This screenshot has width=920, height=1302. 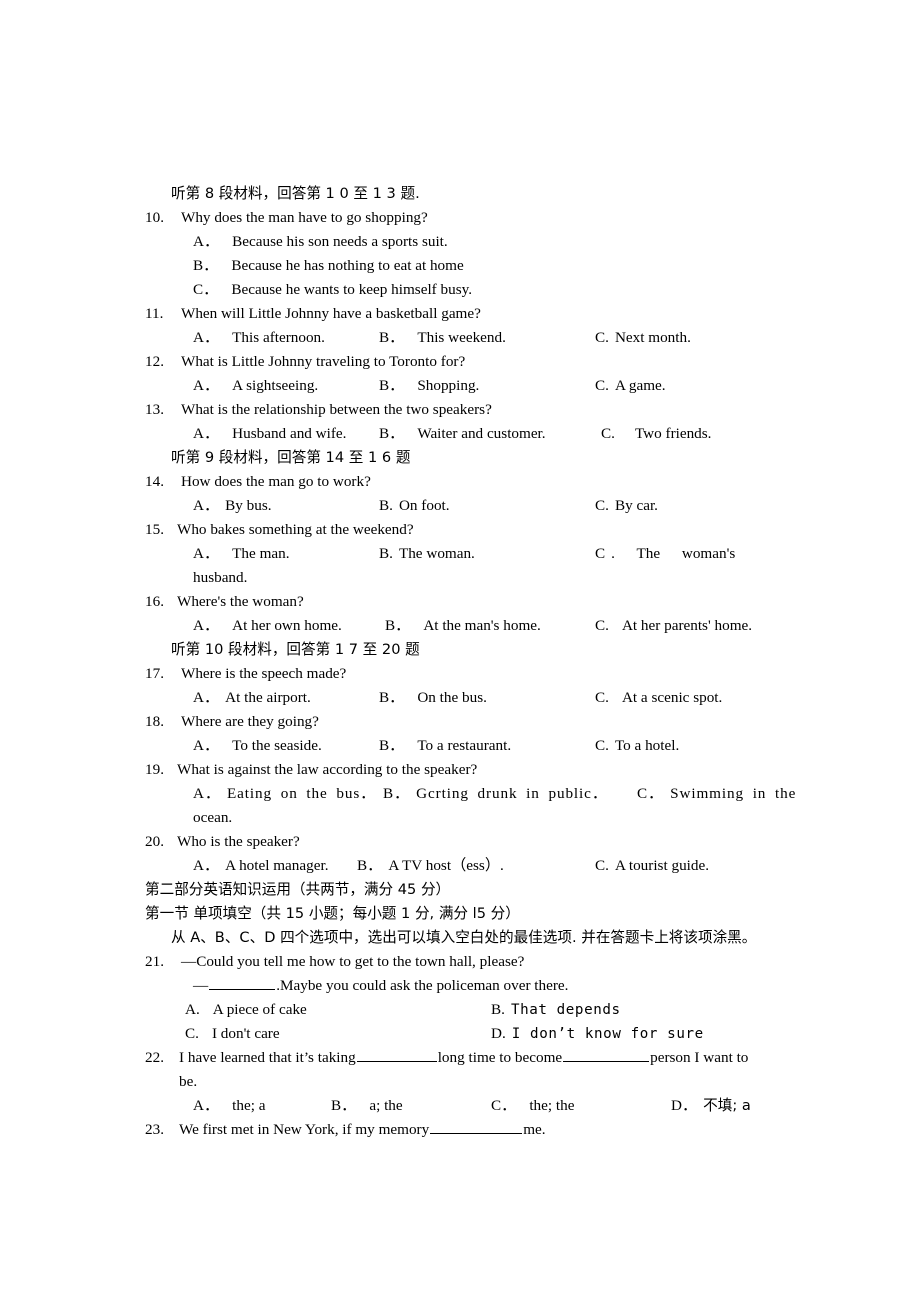 What do you see at coordinates (154, 313) in the screenshot?
I see `question-number: 11.` at bounding box center [154, 313].